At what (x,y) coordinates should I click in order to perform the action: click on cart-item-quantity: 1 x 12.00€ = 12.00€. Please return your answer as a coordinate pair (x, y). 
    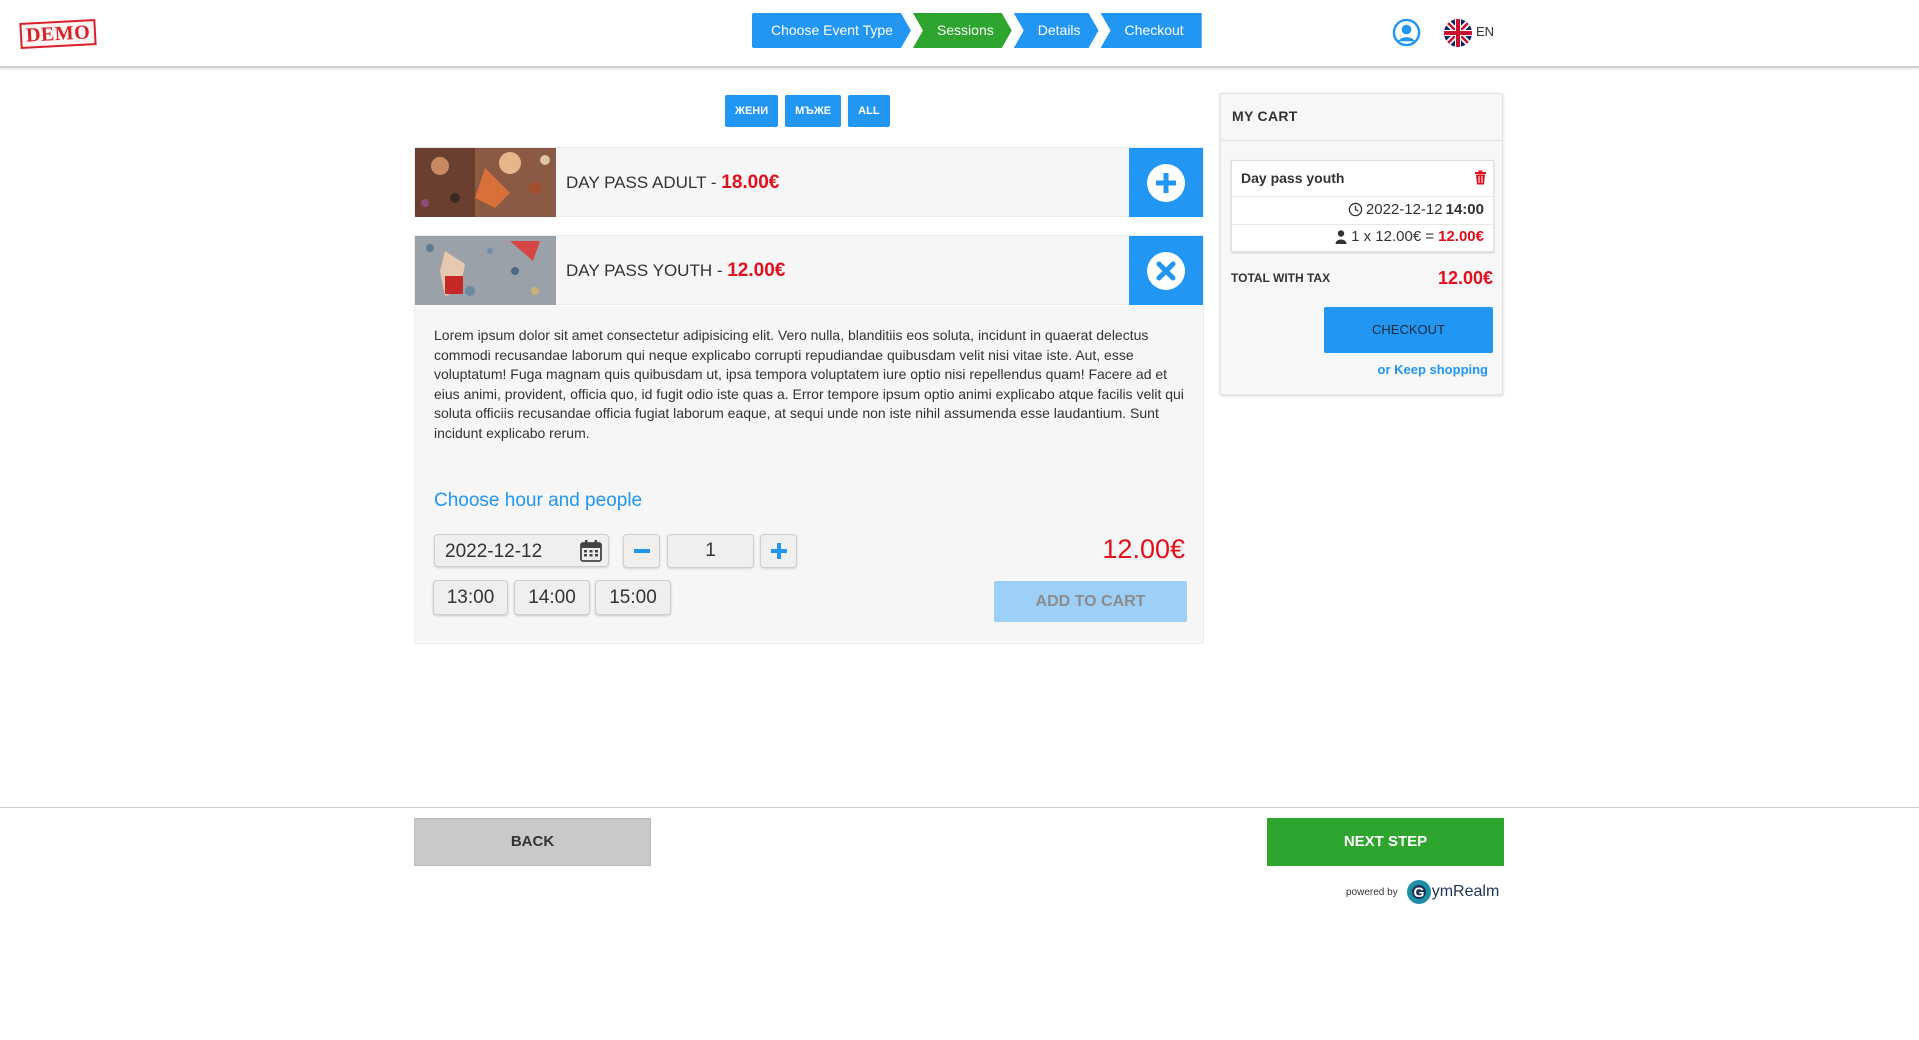
    Looking at the image, I should click on (1409, 236).